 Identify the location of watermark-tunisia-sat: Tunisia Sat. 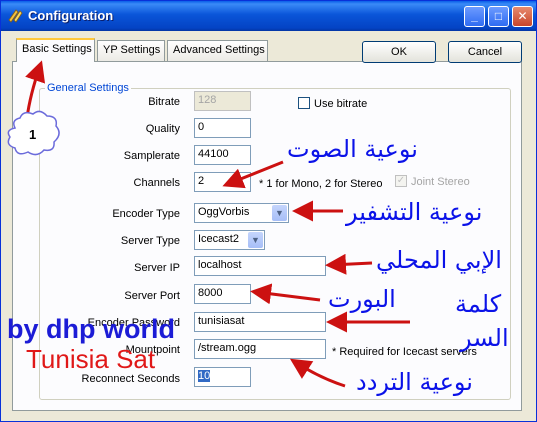
(91, 359).